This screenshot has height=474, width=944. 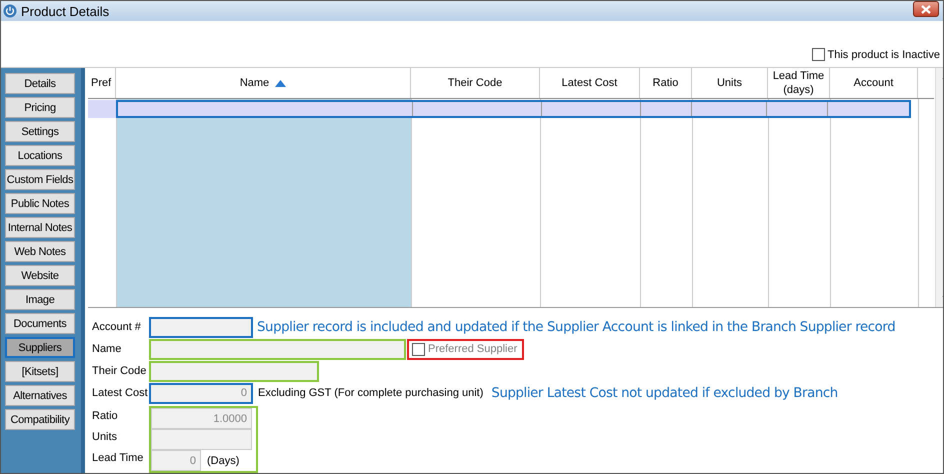 What do you see at coordinates (40, 131) in the screenshot?
I see `sidebar-tab: Settings` at bounding box center [40, 131].